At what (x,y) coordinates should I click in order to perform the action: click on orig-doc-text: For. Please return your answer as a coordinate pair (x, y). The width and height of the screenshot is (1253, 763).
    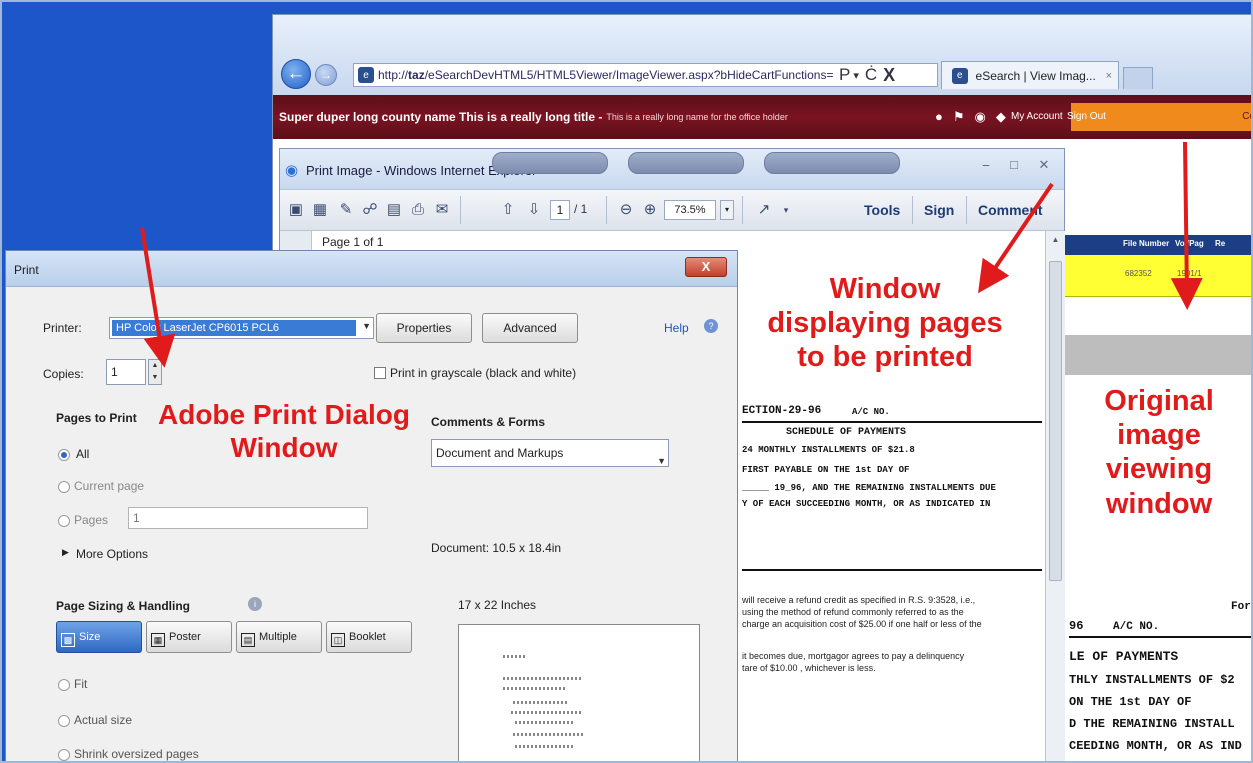
    Looking at the image, I should click on (1241, 607).